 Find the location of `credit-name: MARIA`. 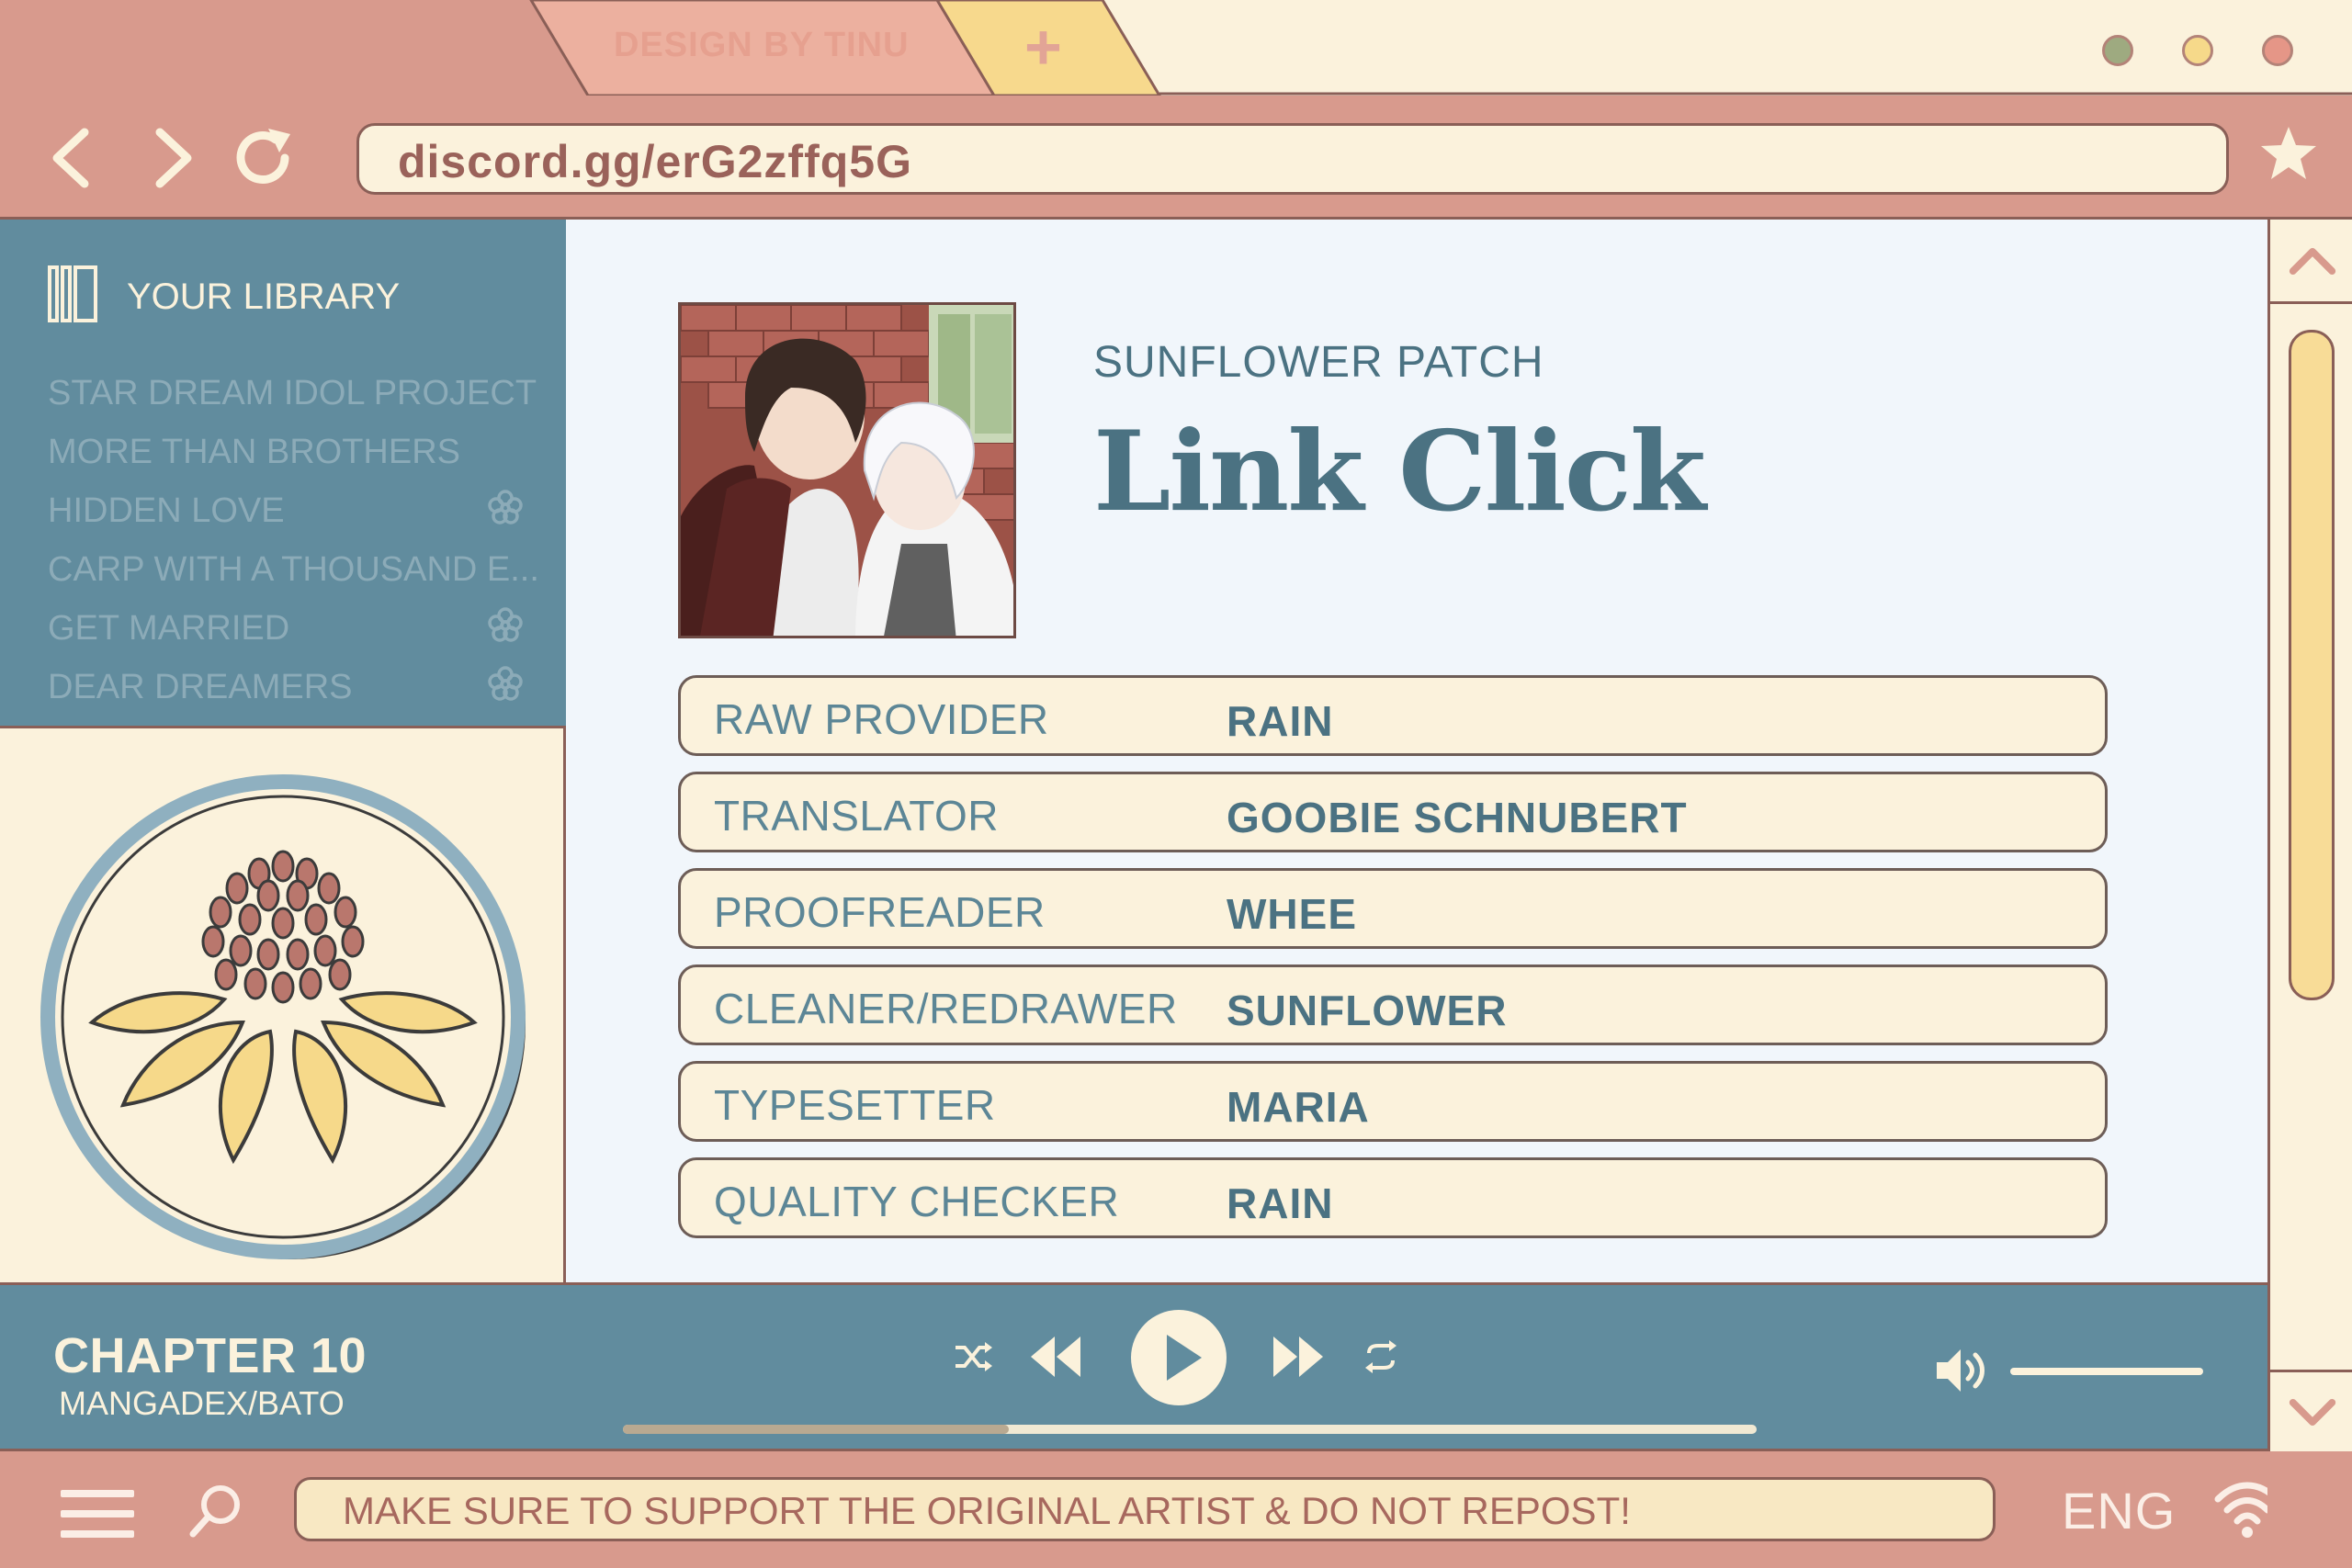

credit-name: MARIA is located at coordinates (1298, 1107).